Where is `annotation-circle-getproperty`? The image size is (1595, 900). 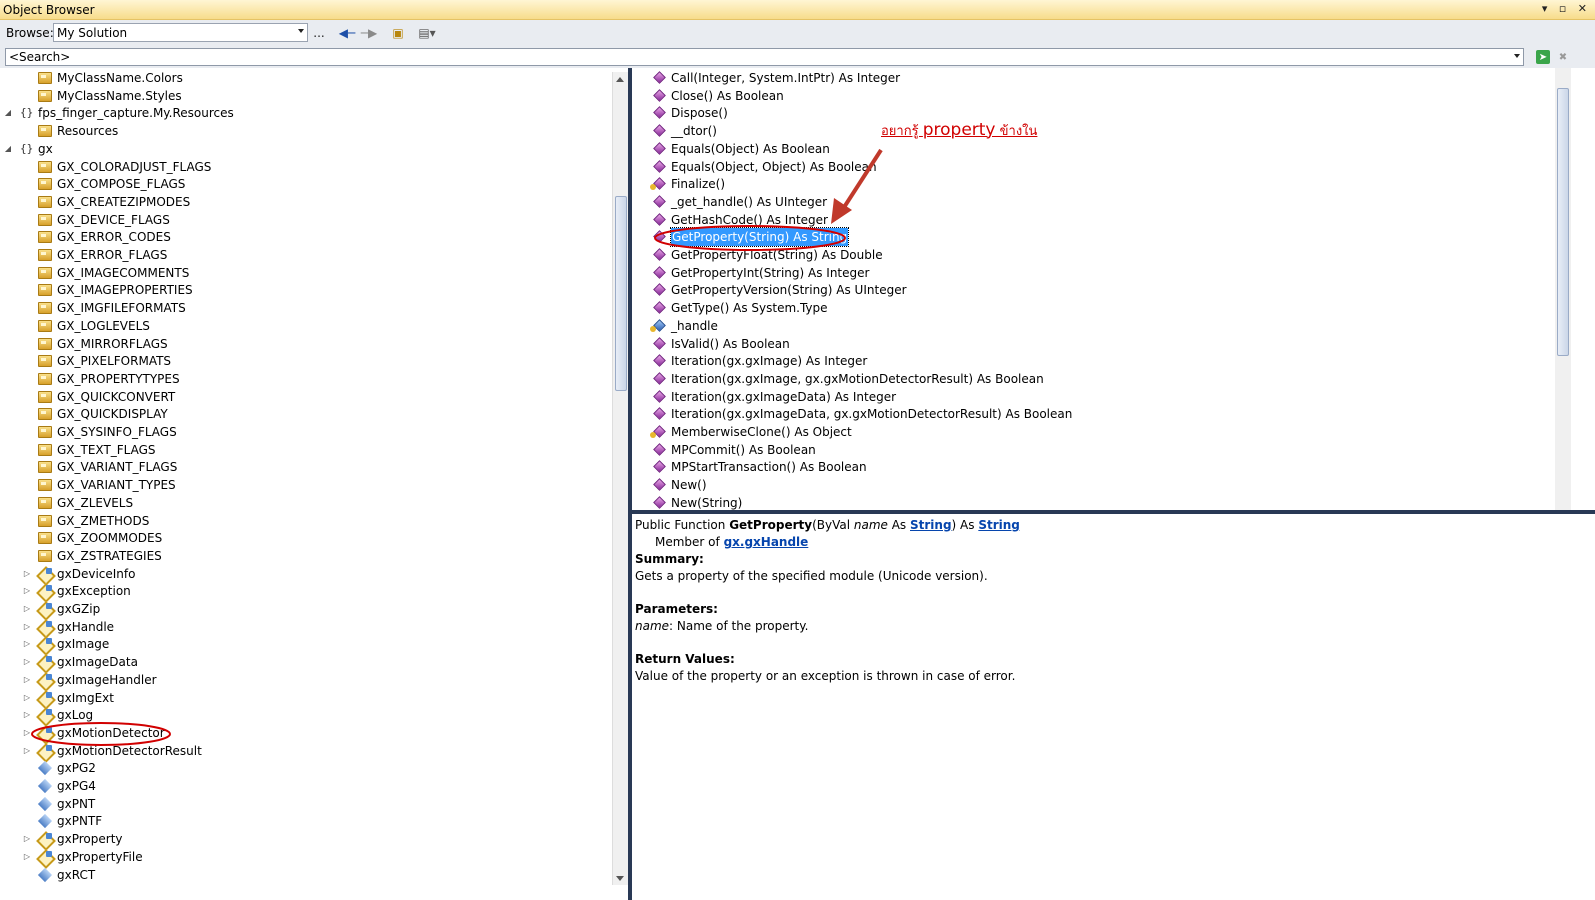 annotation-circle-getproperty is located at coordinates (750, 238).